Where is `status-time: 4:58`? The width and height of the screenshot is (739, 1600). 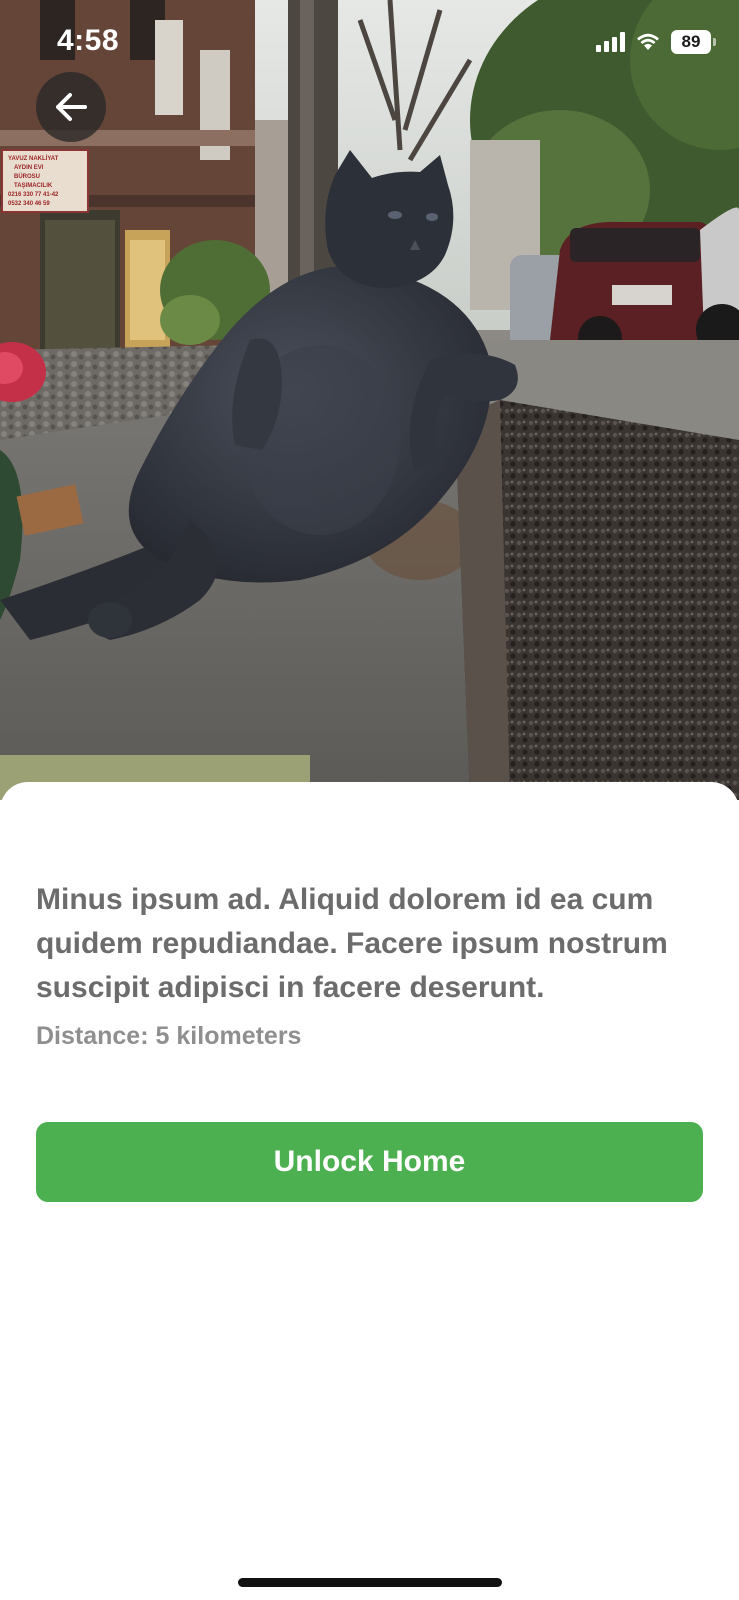 status-time: 4:58 is located at coordinates (88, 40).